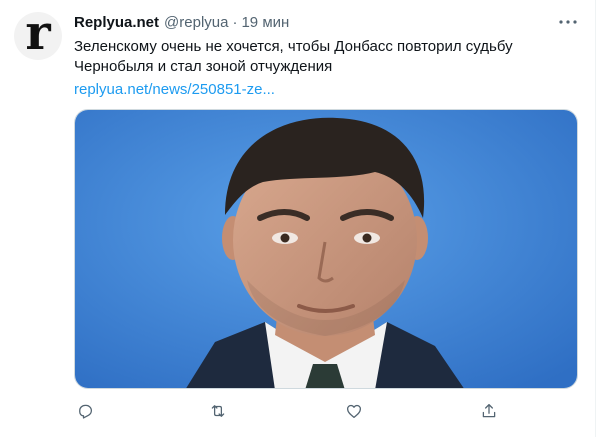 Image resolution: width=596 pixels, height=437 pixels. I want to click on tweet-header: Replyua.net @replyua · 19 мин, so click(181, 22).